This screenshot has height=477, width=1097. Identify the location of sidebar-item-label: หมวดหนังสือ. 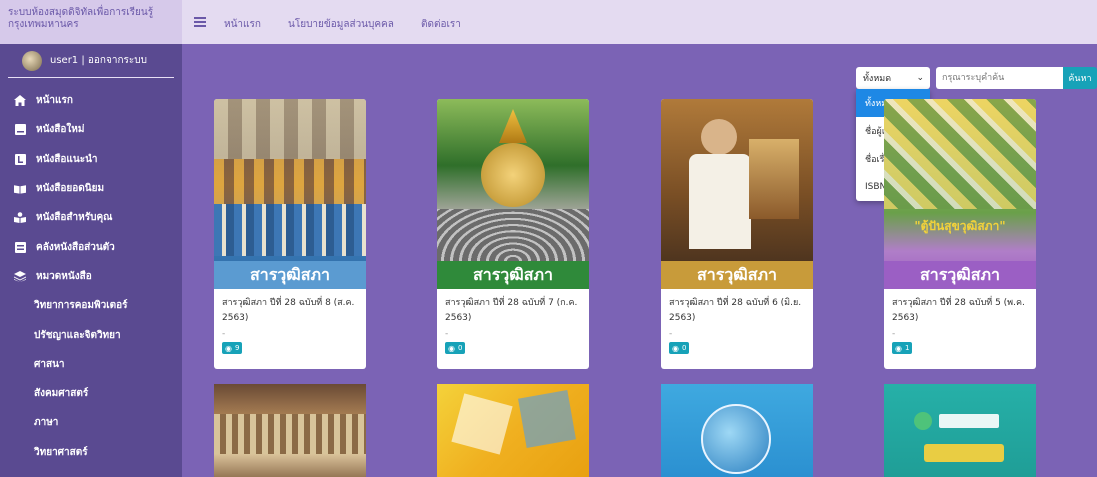
(64, 276).